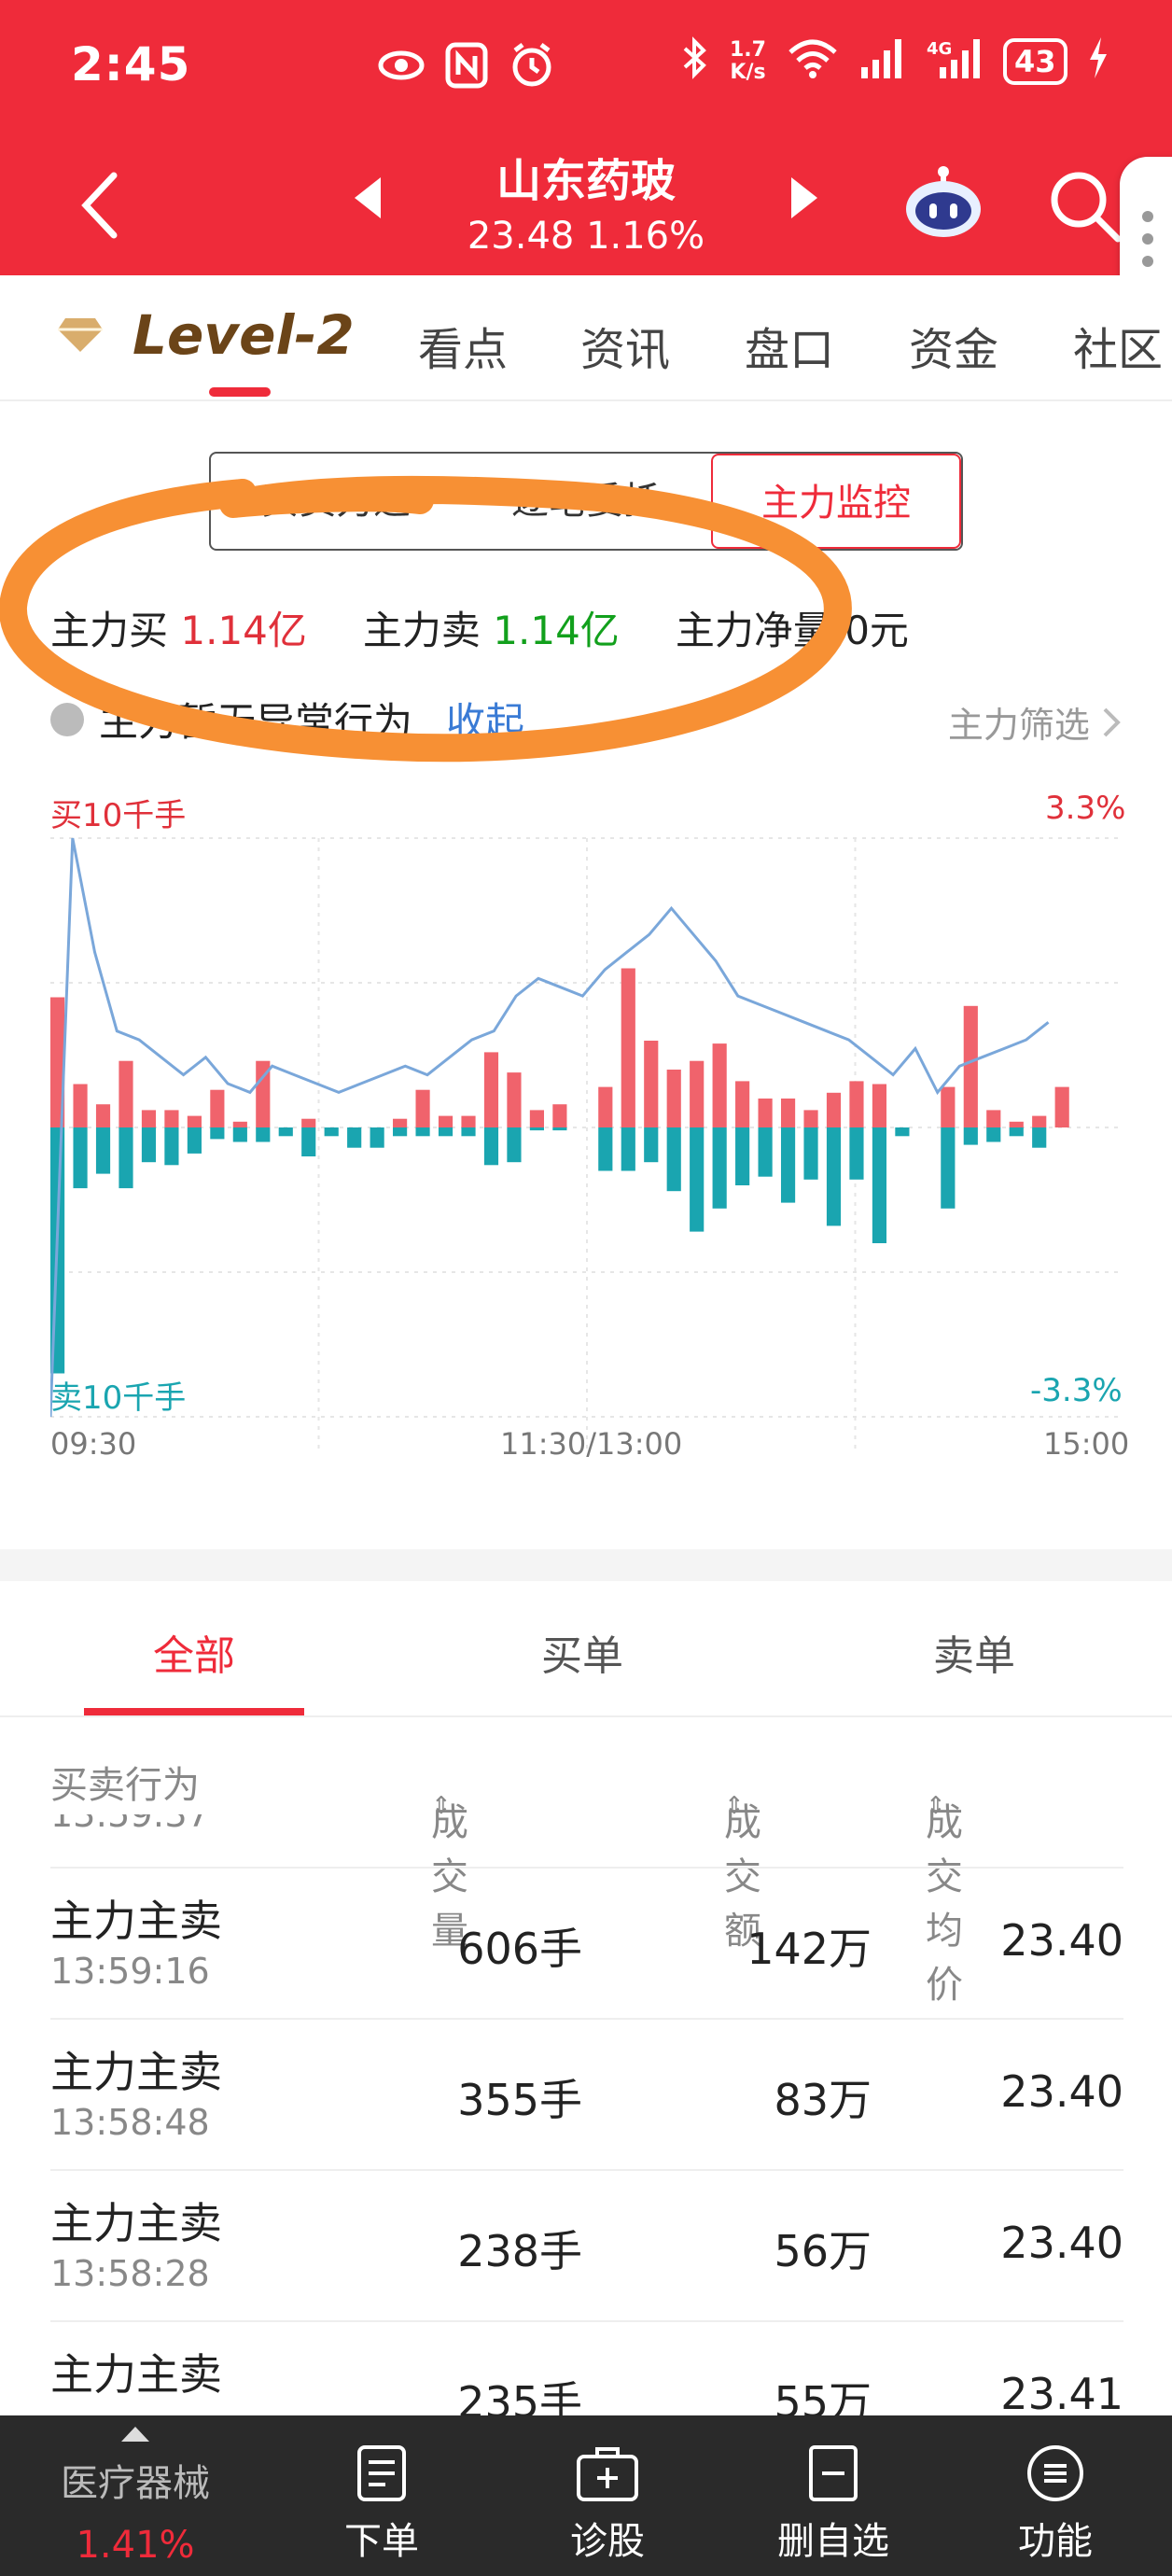 This screenshot has width=1172, height=2576. I want to click on subtab-all: 全部, so click(194, 1652).